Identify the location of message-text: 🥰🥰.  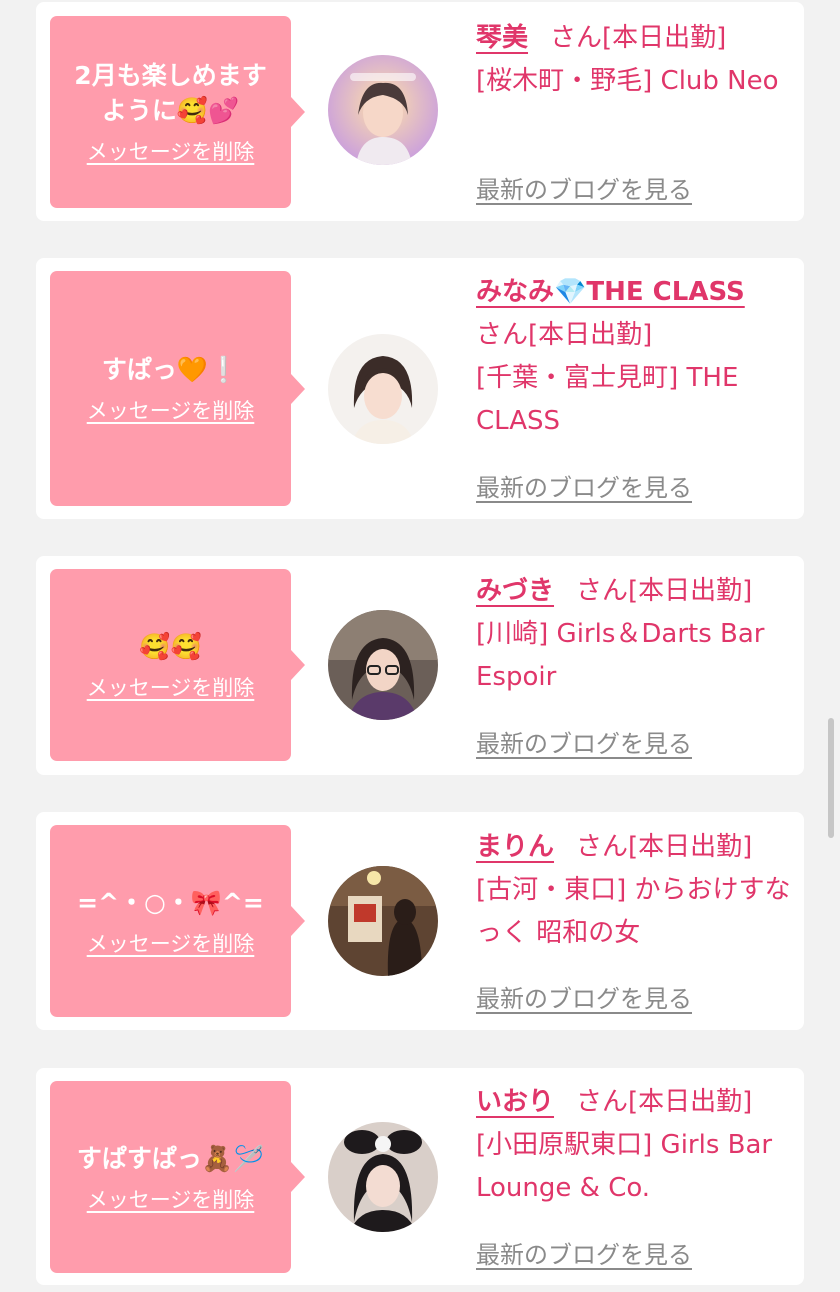
(170, 646).